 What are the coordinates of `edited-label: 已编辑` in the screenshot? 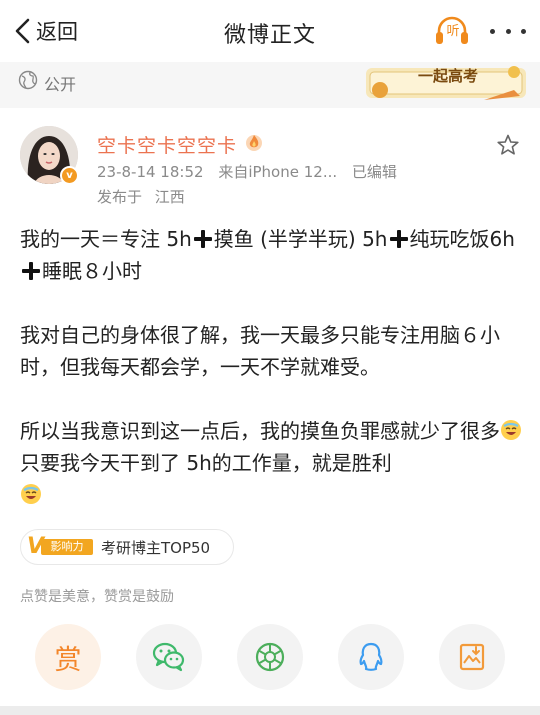 It's located at (374, 172).